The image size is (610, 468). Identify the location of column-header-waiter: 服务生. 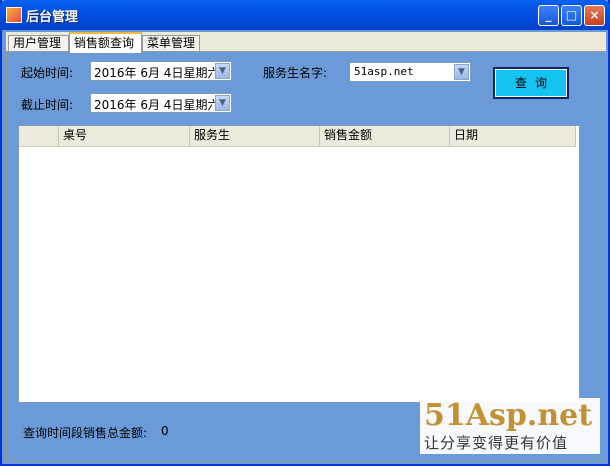
(255, 136).